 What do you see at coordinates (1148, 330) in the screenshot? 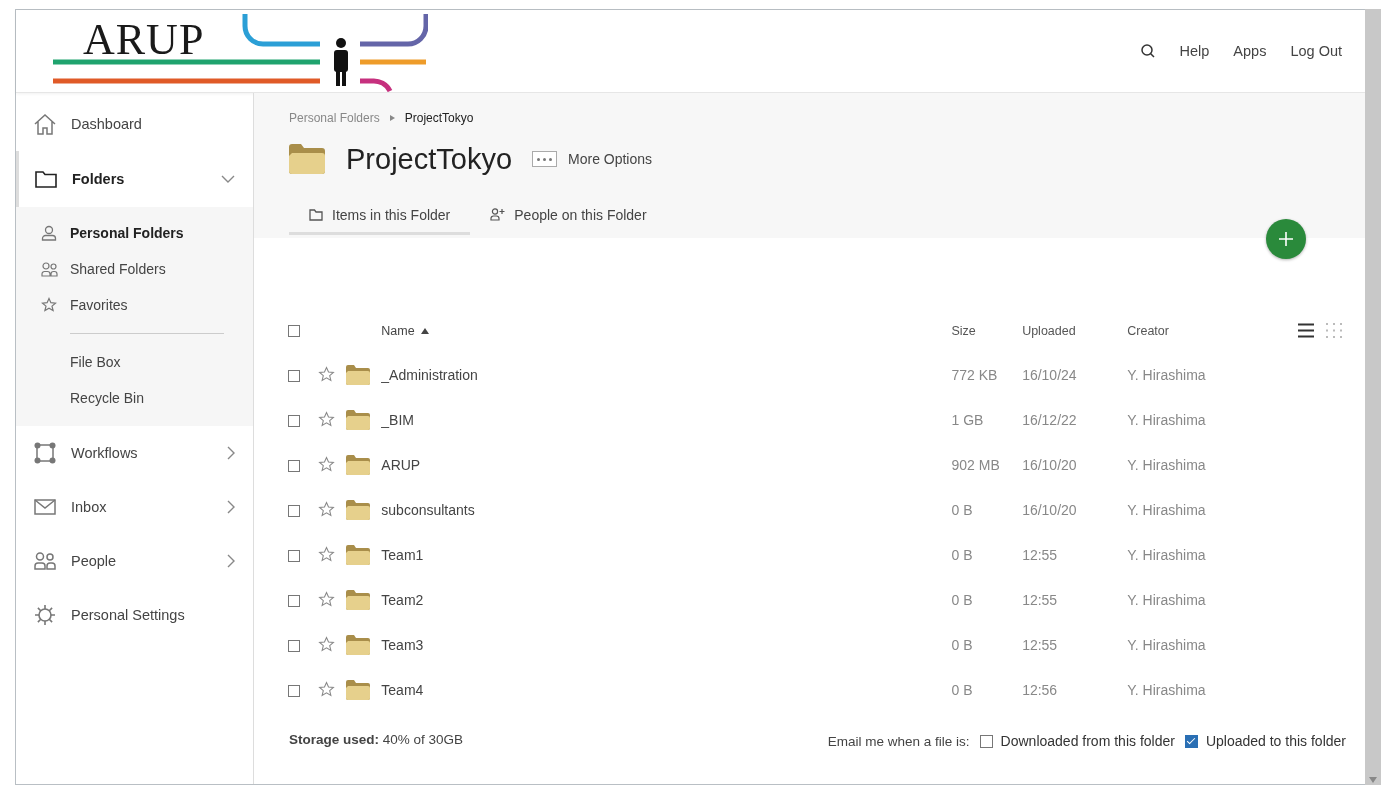
I see `column-header: Creator` at bounding box center [1148, 330].